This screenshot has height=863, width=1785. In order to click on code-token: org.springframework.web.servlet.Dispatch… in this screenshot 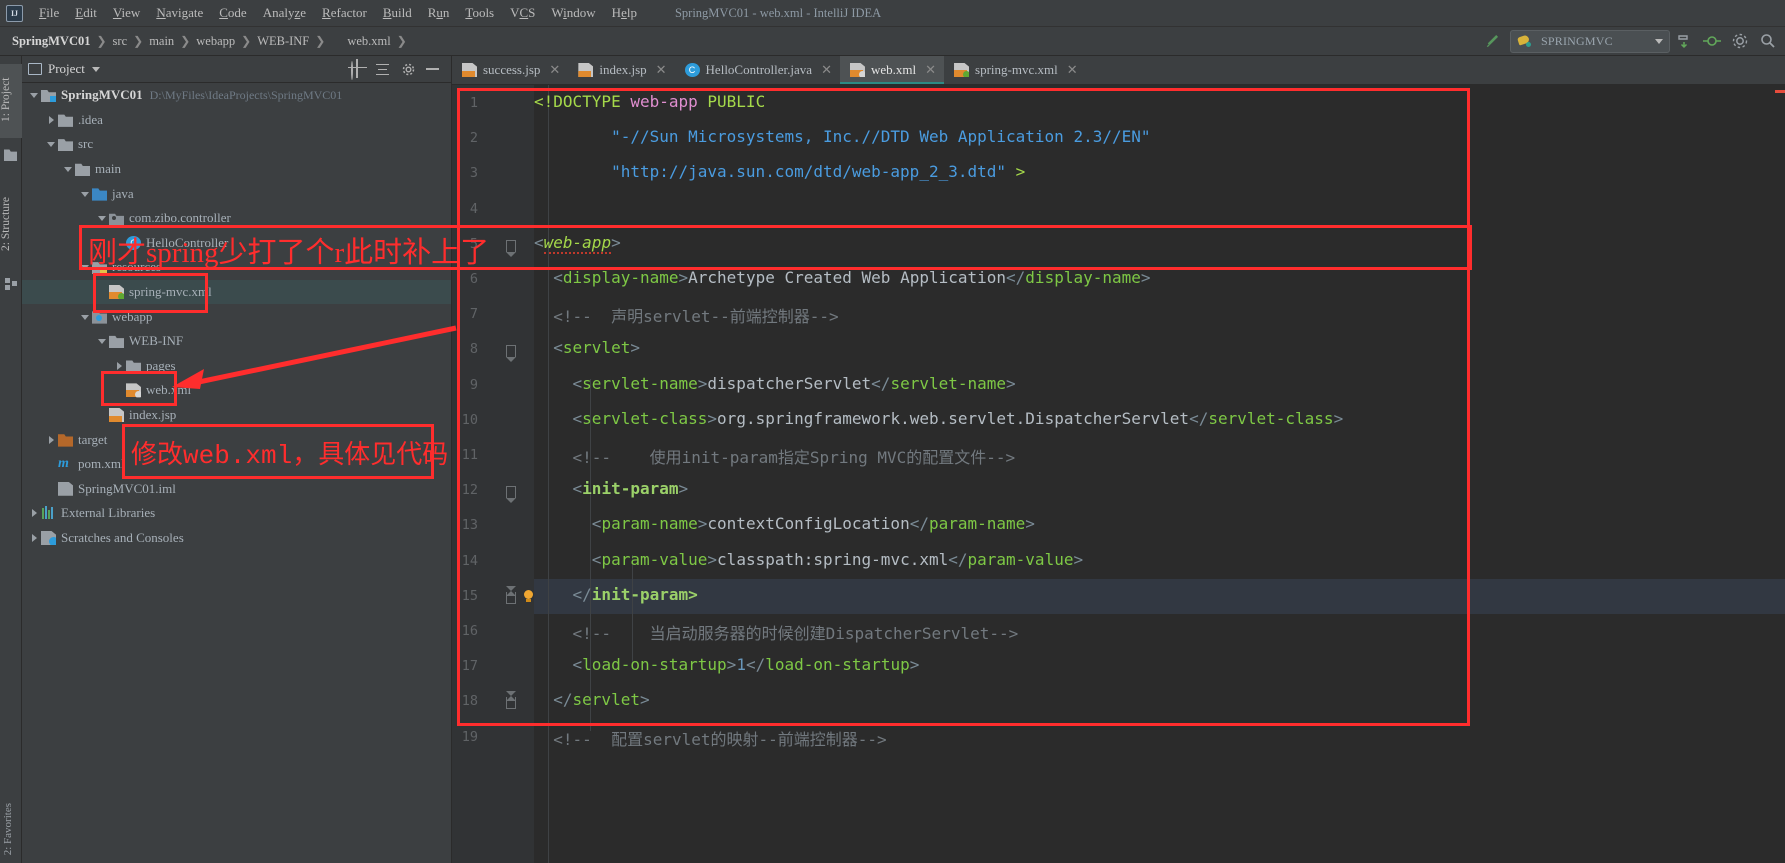, I will do `click(953, 418)`.